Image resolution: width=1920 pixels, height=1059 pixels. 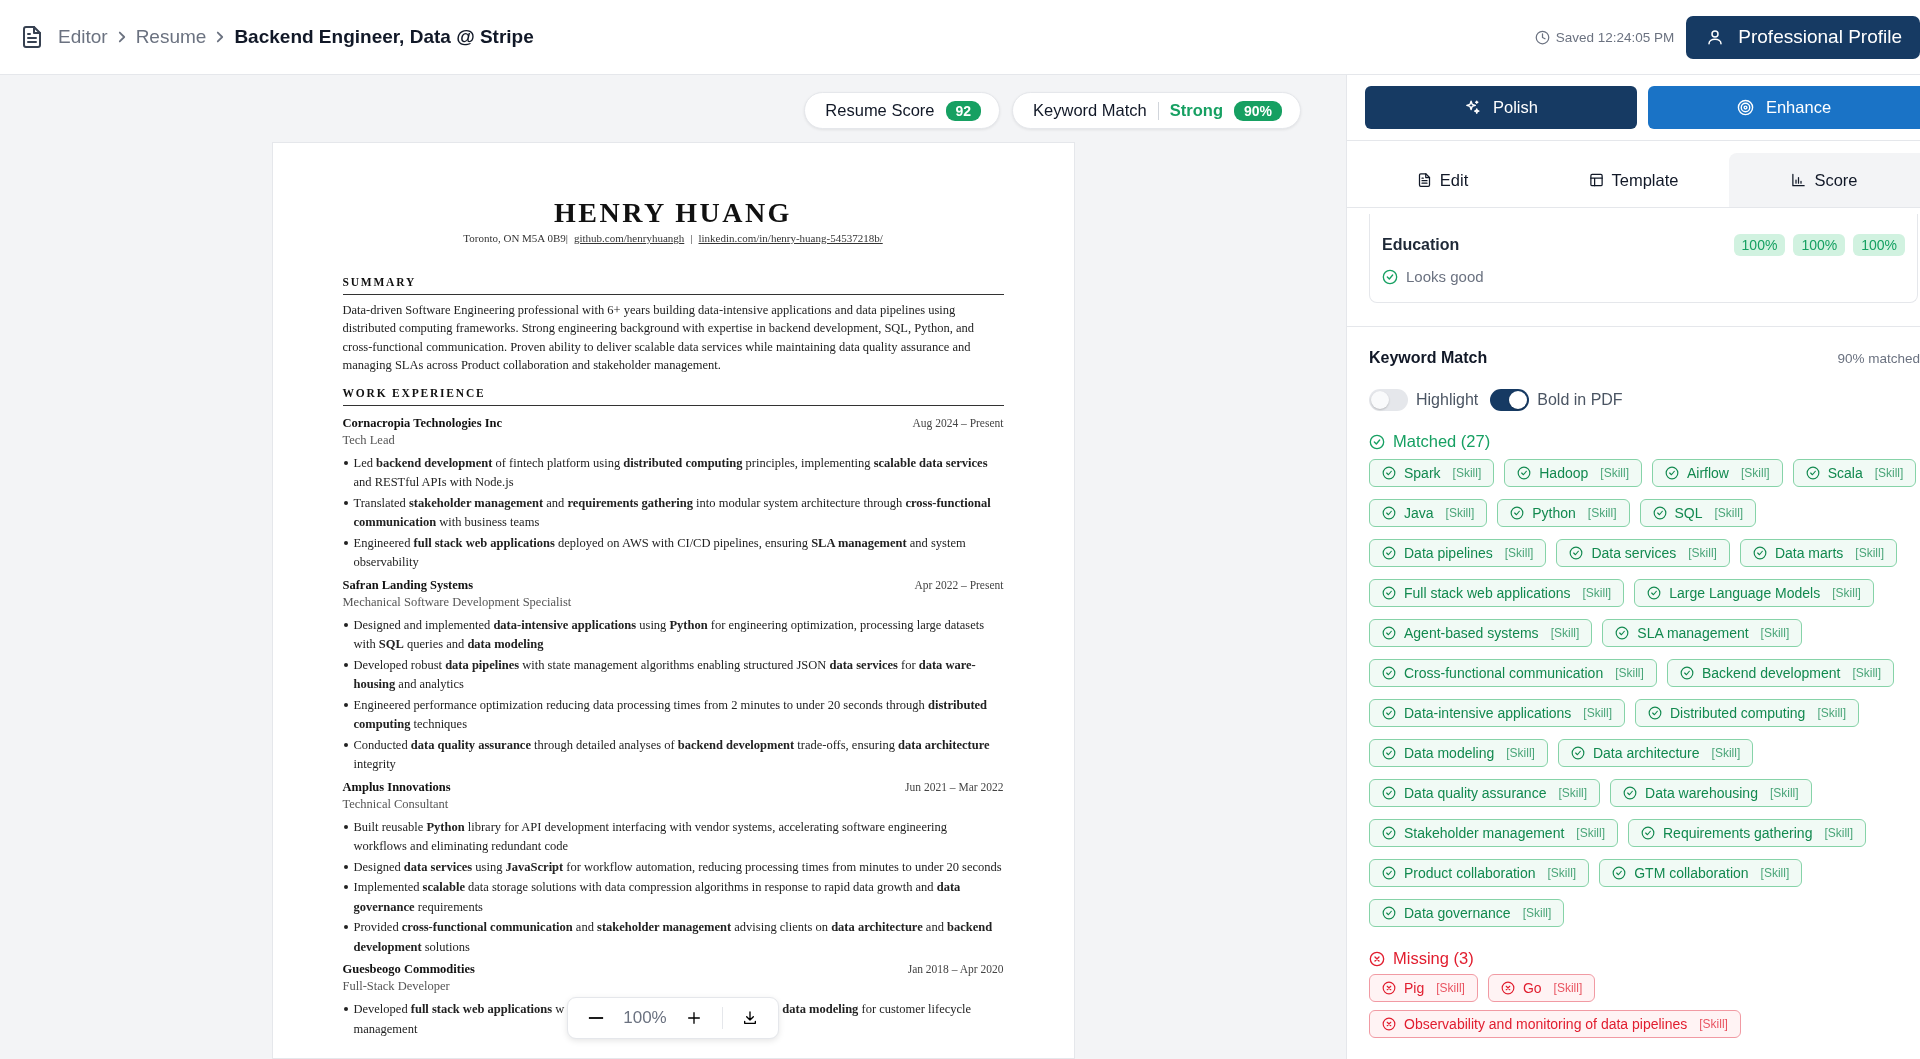 I want to click on tab: Template, so click(x=1633, y=180).